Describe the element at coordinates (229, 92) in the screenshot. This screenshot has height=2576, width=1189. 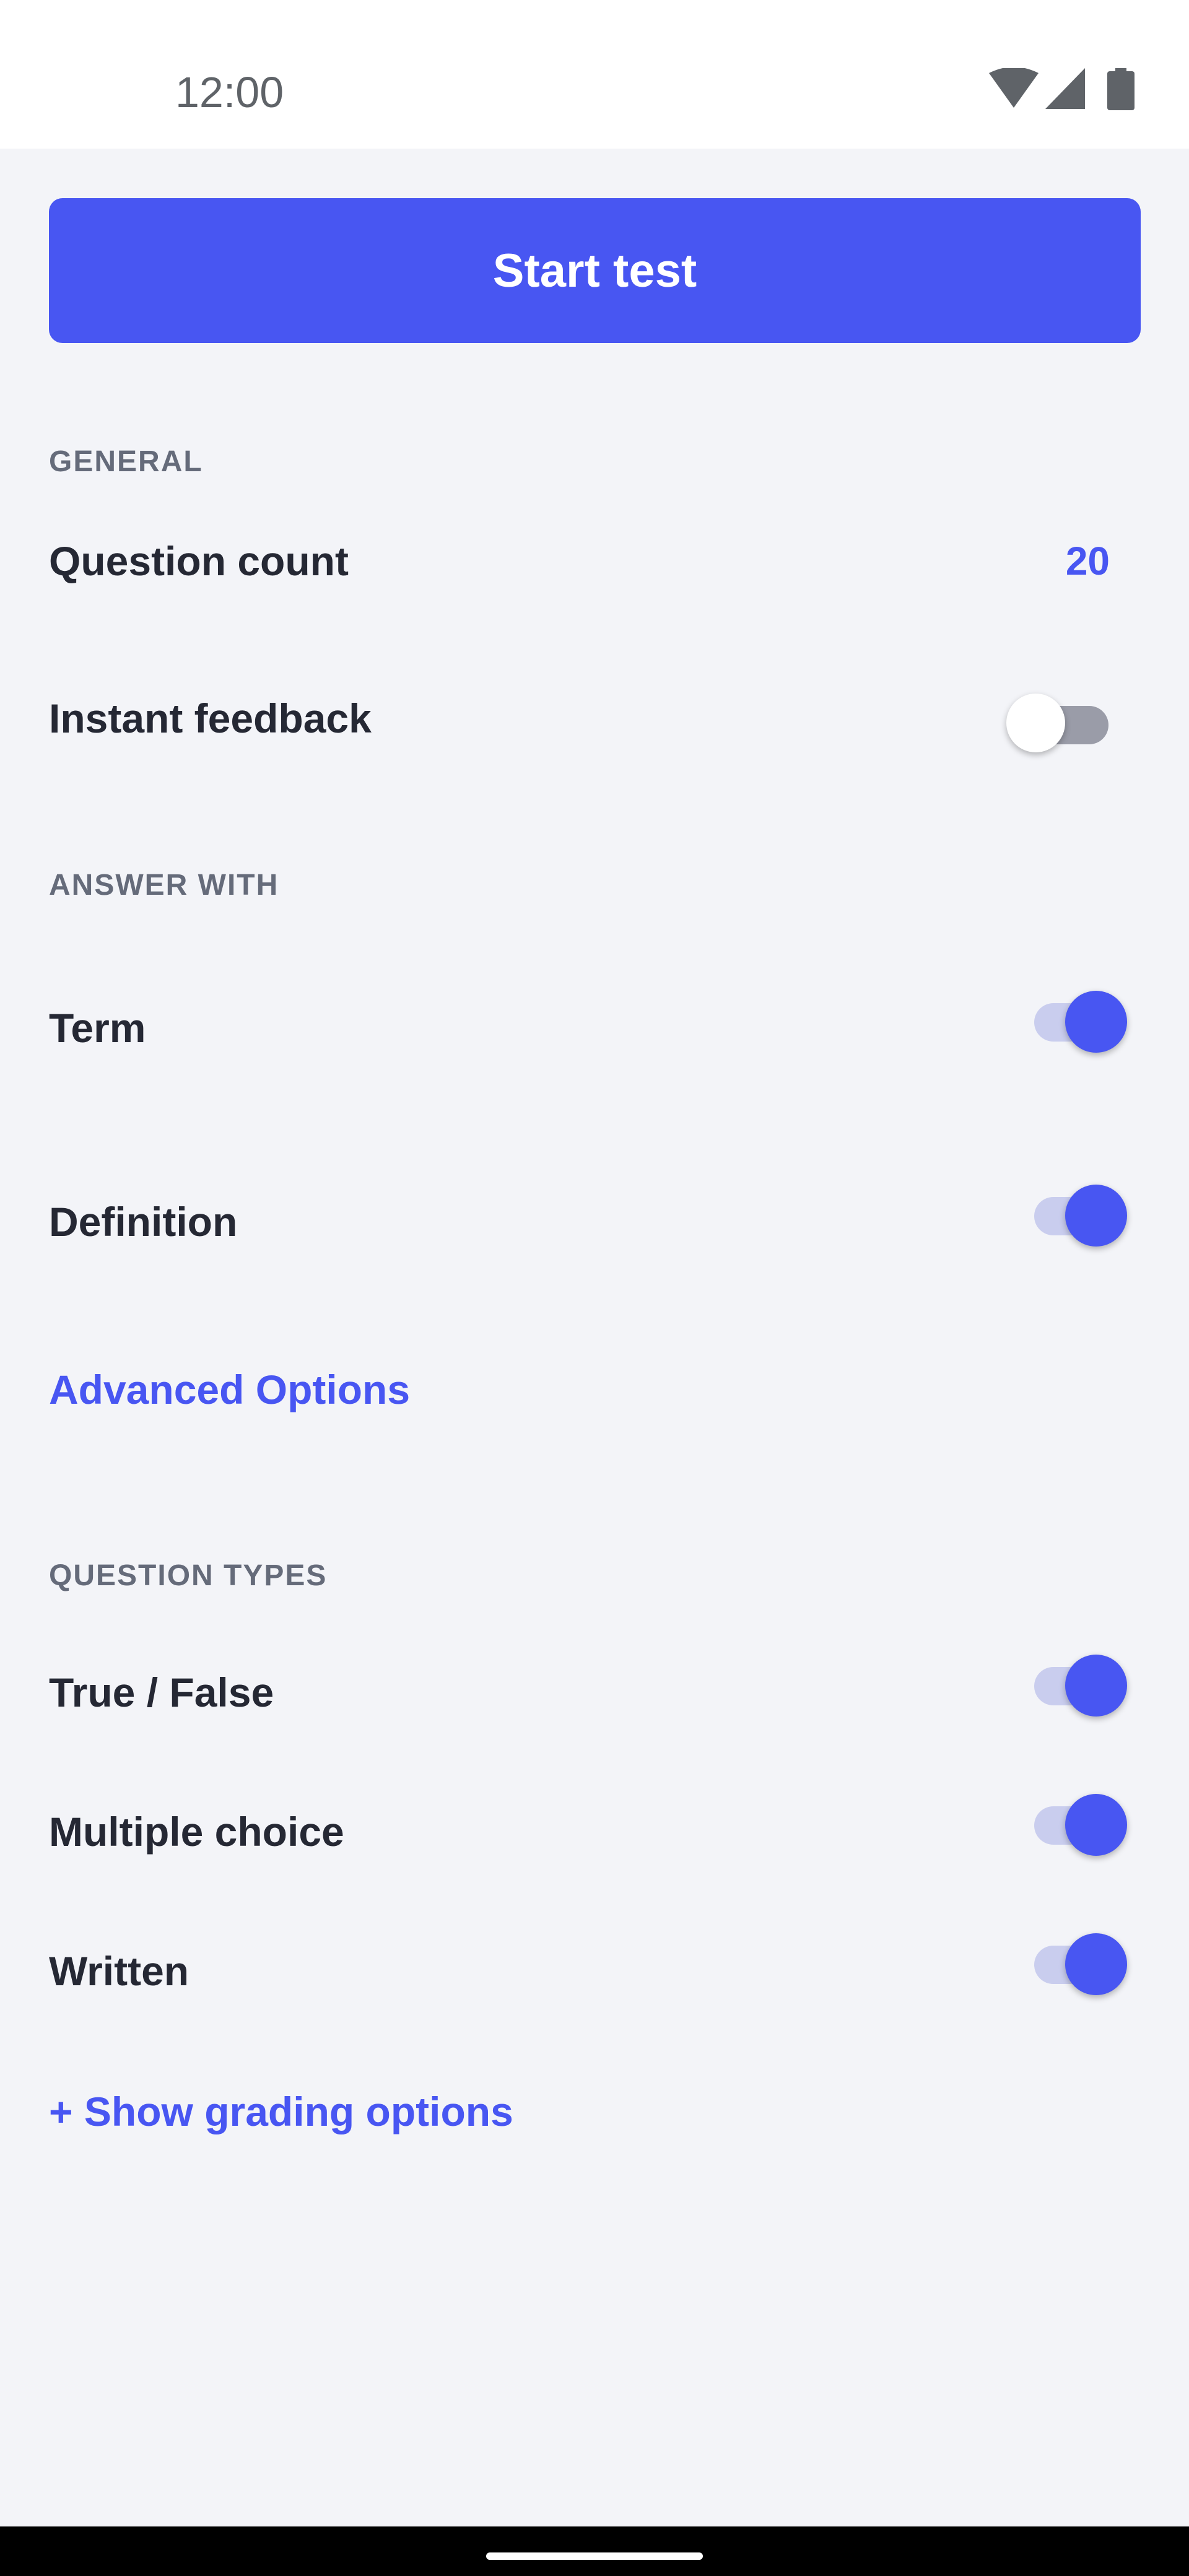
I see `status-time: 12:00` at that location.